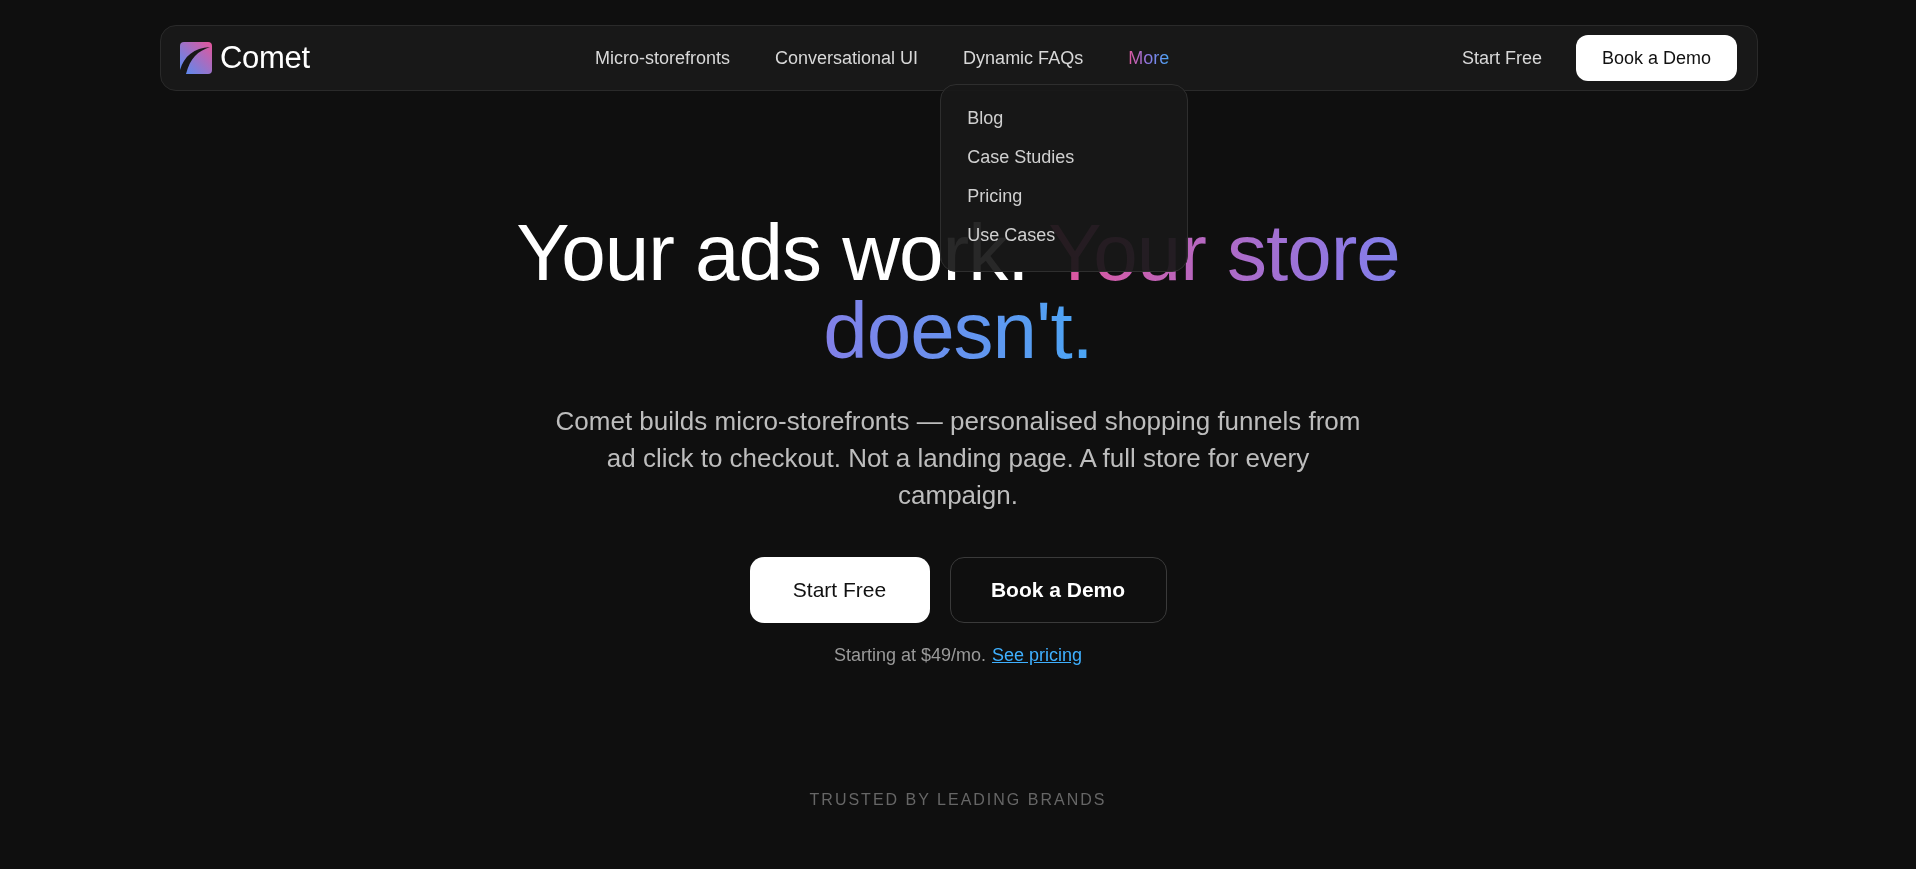  What do you see at coordinates (1023, 58) in the screenshot?
I see `nav-link: Dynamic FAQs` at bounding box center [1023, 58].